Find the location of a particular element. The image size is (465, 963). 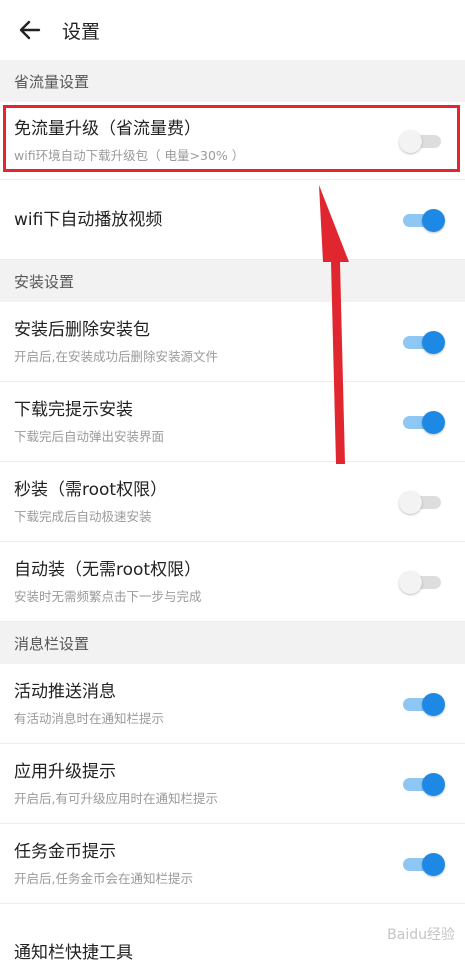

setting-row-upgrade-prompt: 应用升级提示 开启后,有可升级应用时在通知栏提示 is located at coordinates (232, 784).